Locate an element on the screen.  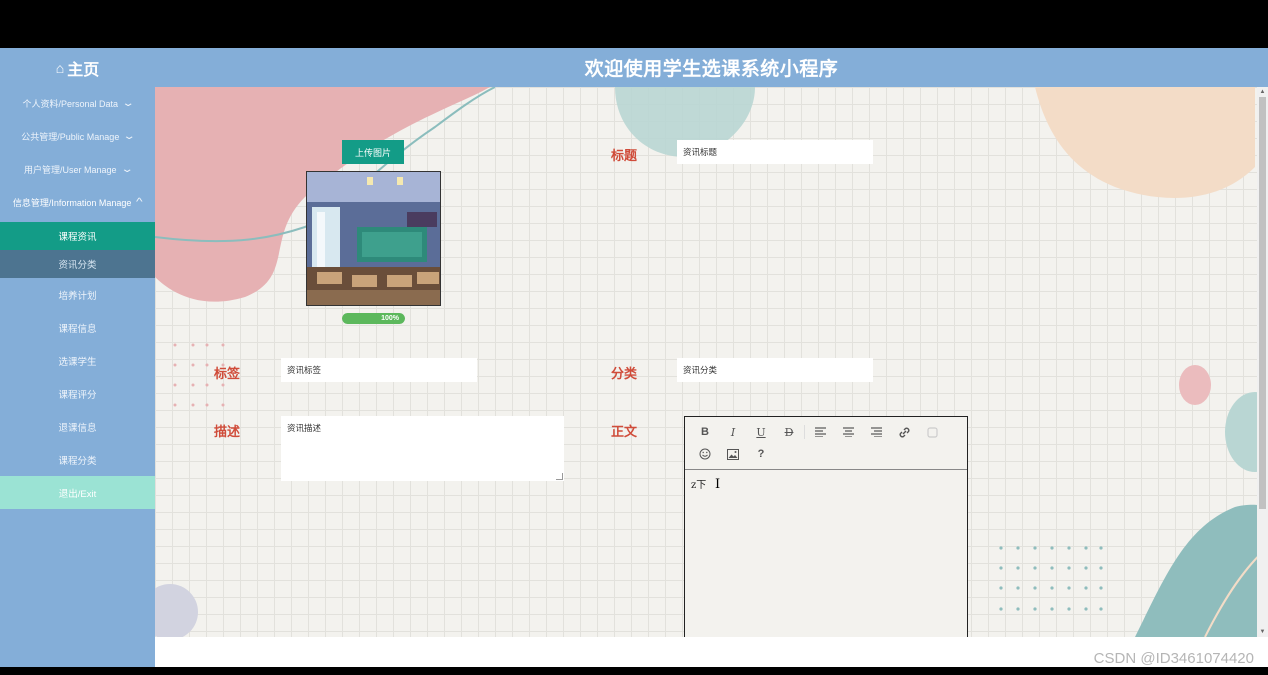
category-input: 资讯分类 is located at coordinates (775, 370).